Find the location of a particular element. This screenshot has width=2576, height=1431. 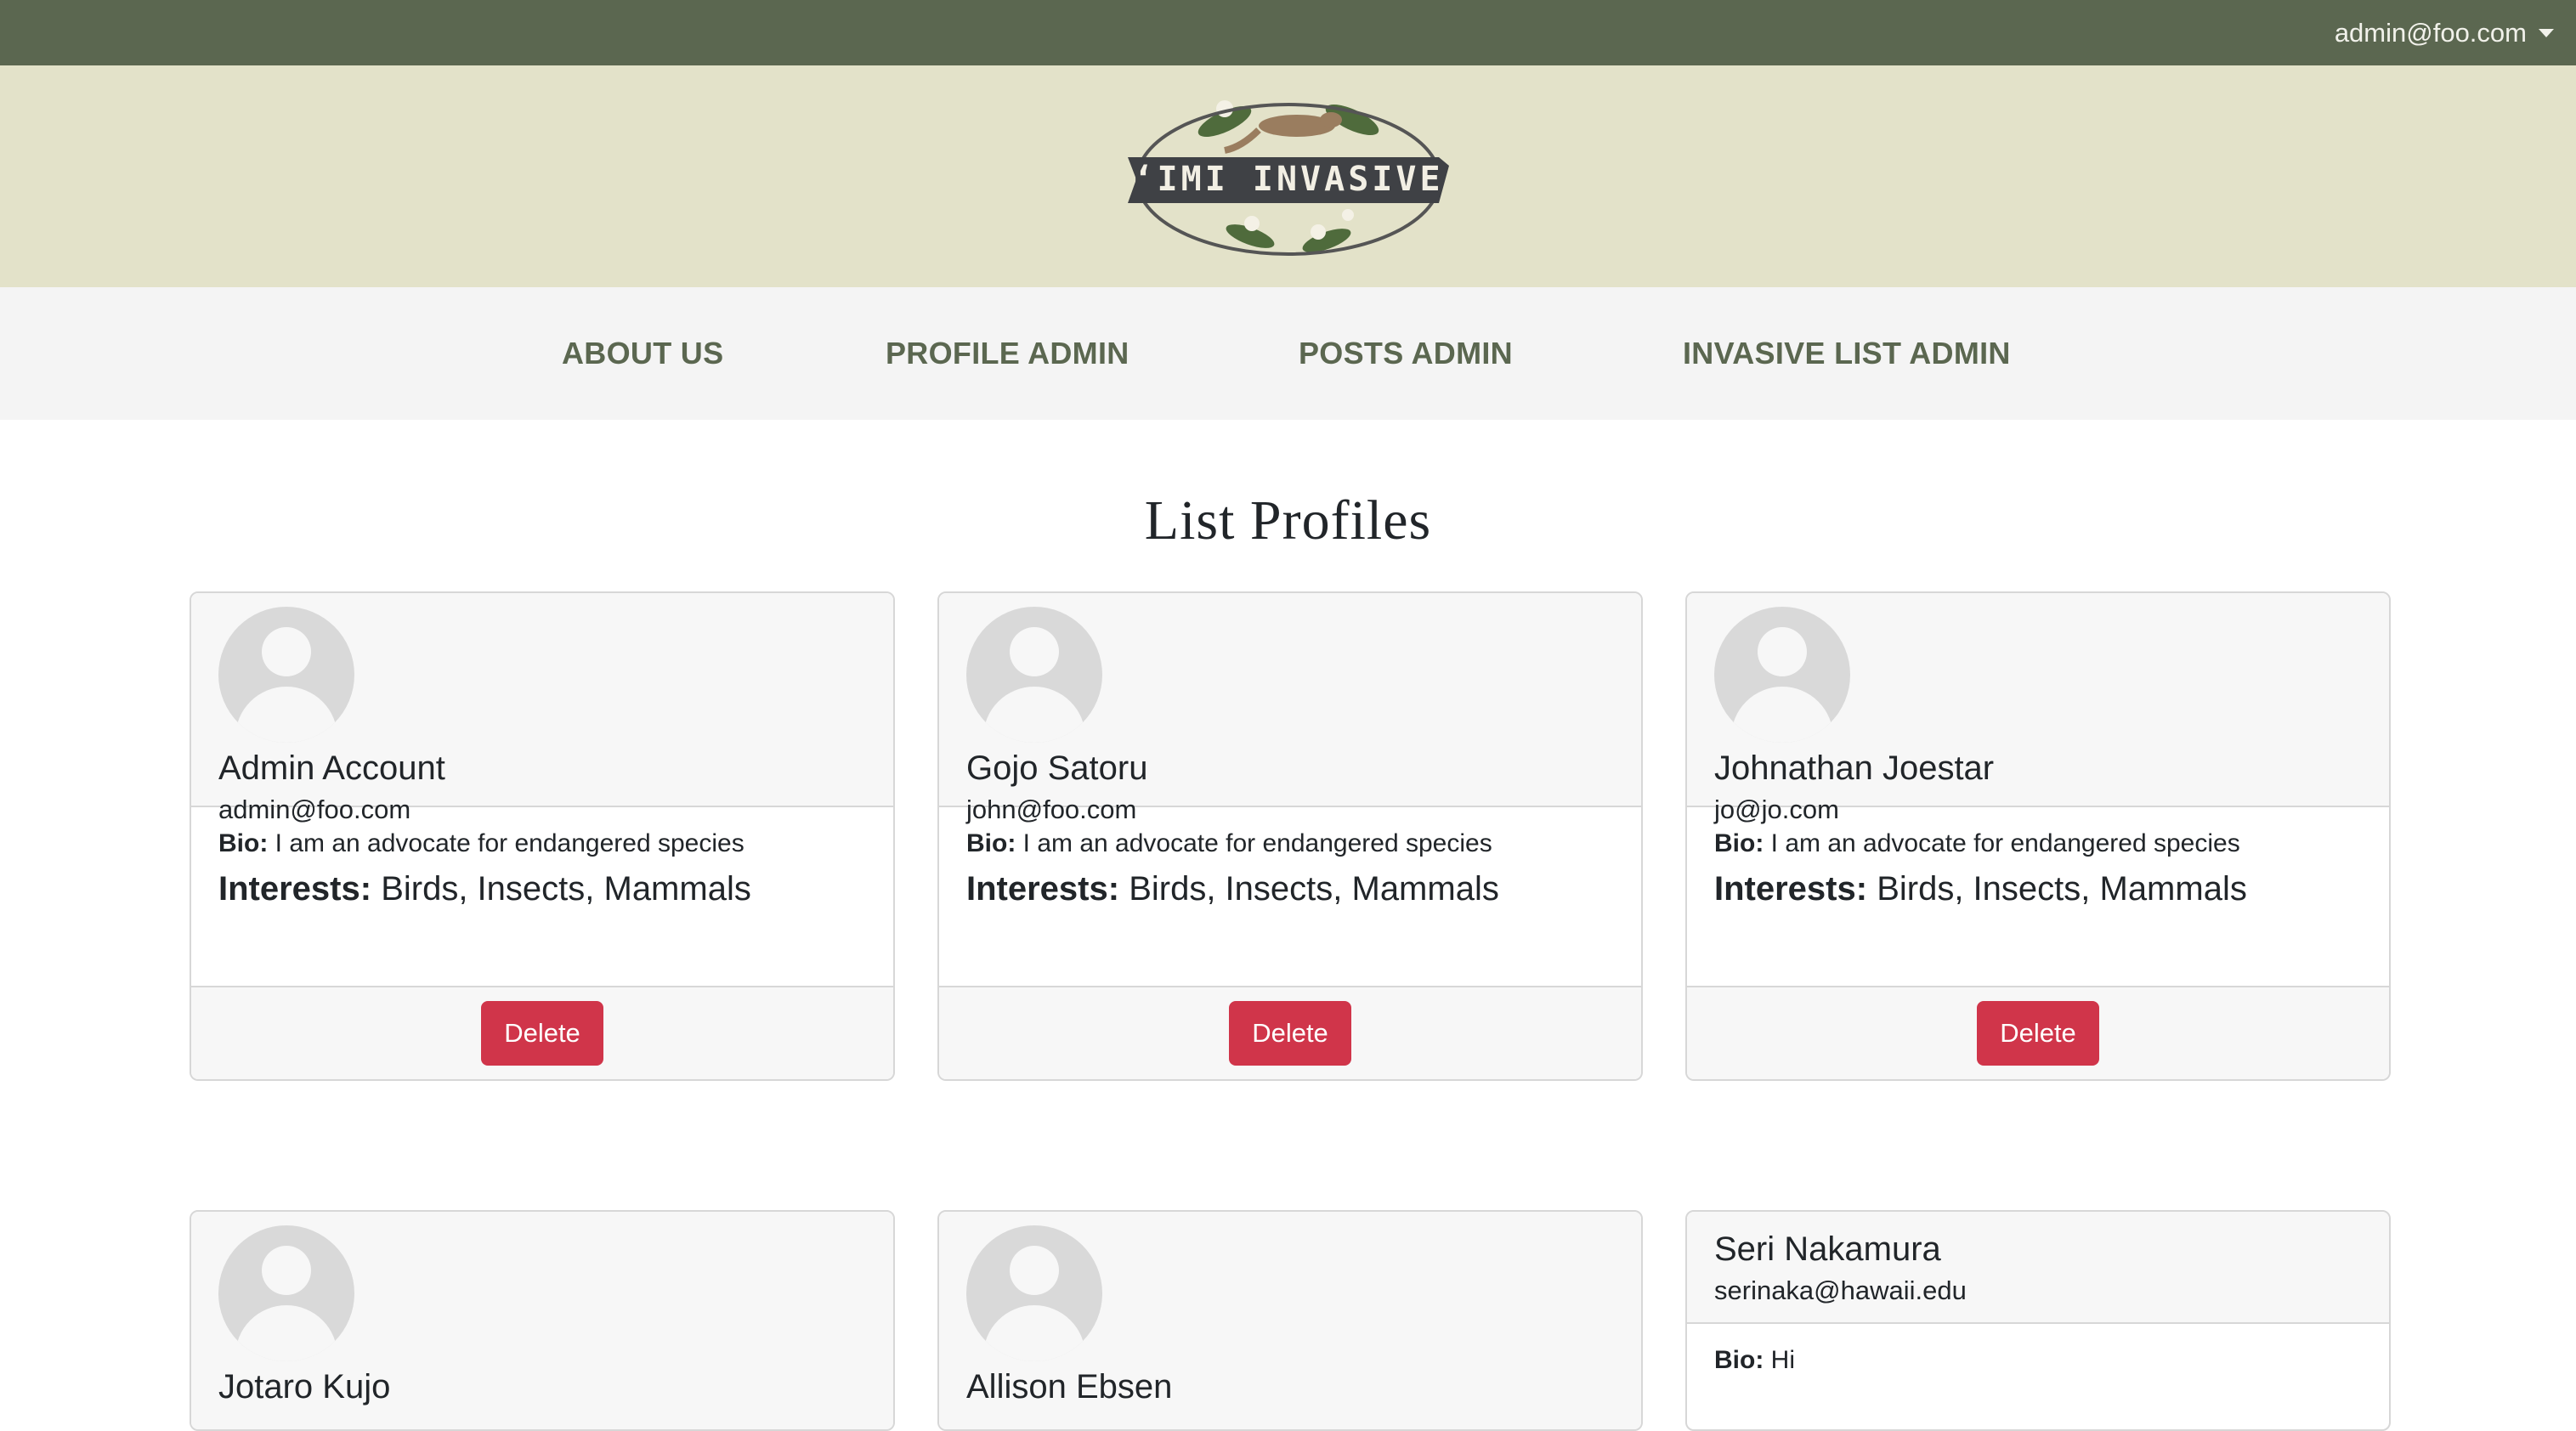

profile-email: serinaka@hawaii.edu is located at coordinates (1840, 1290).